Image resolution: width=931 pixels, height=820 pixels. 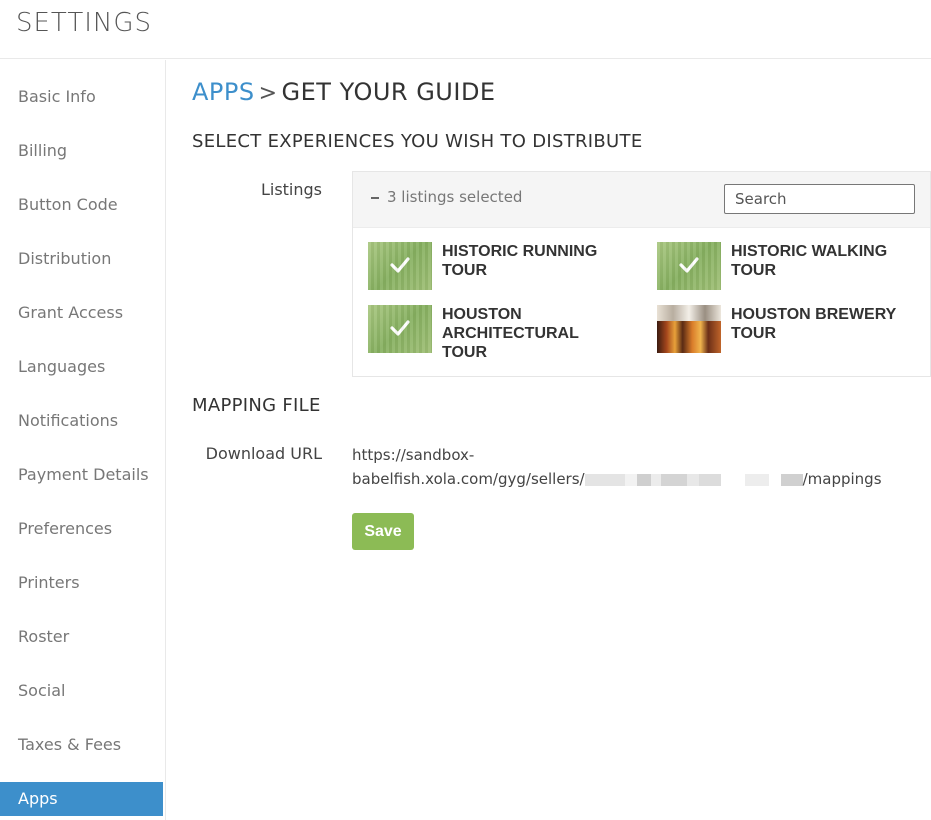 What do you see at coordinates (842, 479) in the screenshot?
I see `download-url-suffix: /mappings` at bounding box center [842, 479].